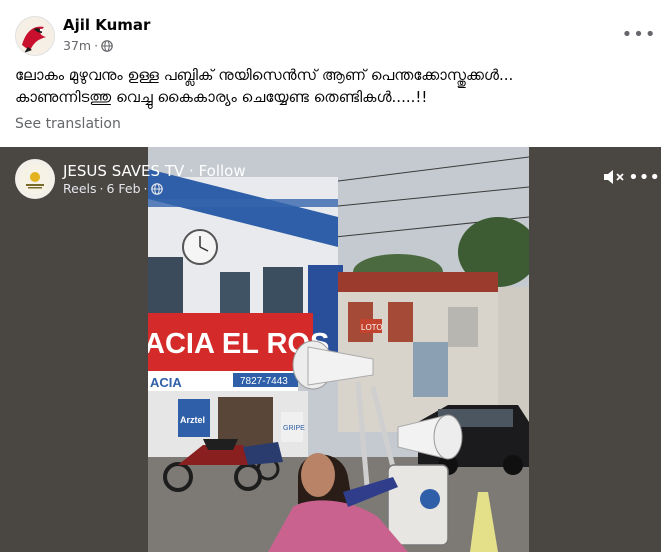  Describe the element at coordinates (222, 171) in the screenshot. I see `follow-button: Follow` at that location.